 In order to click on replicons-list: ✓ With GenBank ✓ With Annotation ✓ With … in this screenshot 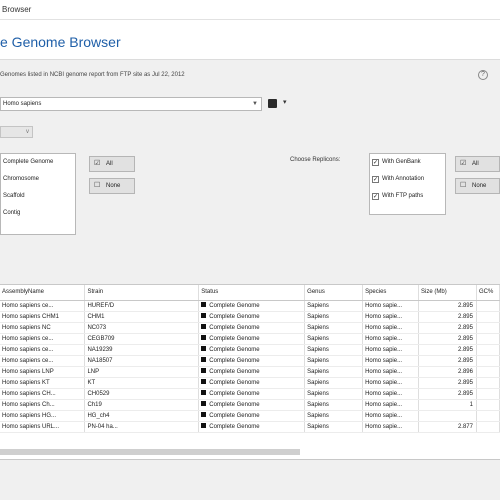, I will do `click(407, 184)`.